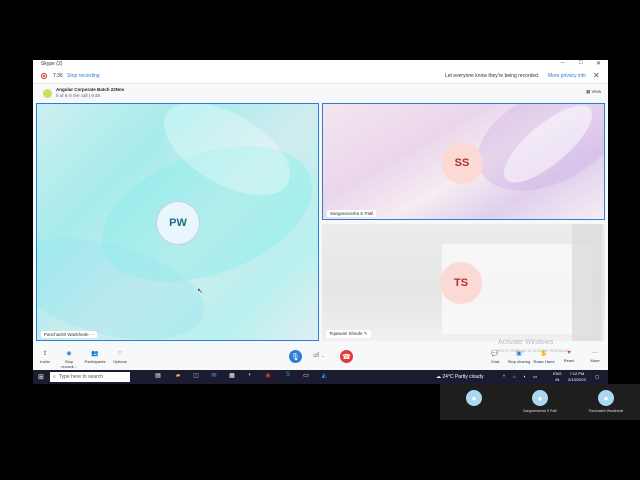 The image size is (640, 480). I want to click on avatar: TS, so click(461, 283).